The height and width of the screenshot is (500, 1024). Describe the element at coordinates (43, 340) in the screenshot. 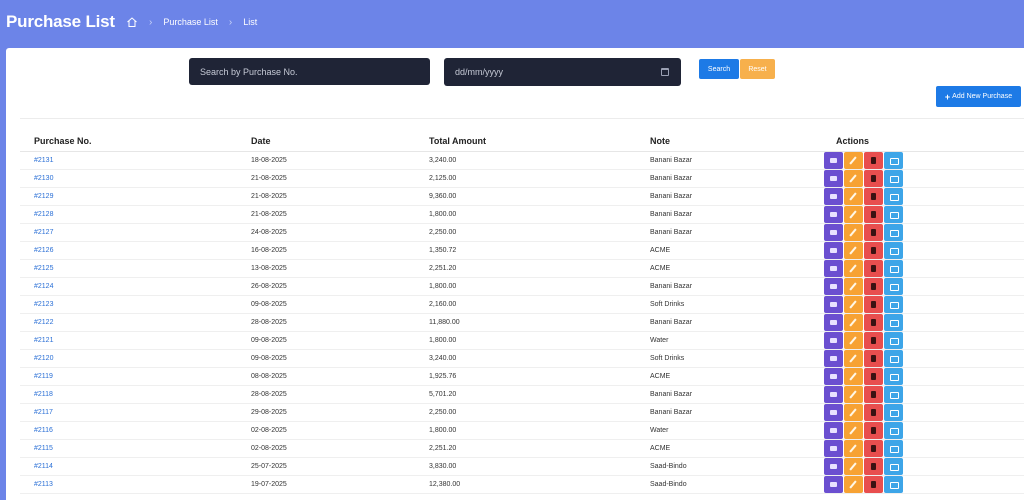

I see `purchase-no-link: #2121` at that location.